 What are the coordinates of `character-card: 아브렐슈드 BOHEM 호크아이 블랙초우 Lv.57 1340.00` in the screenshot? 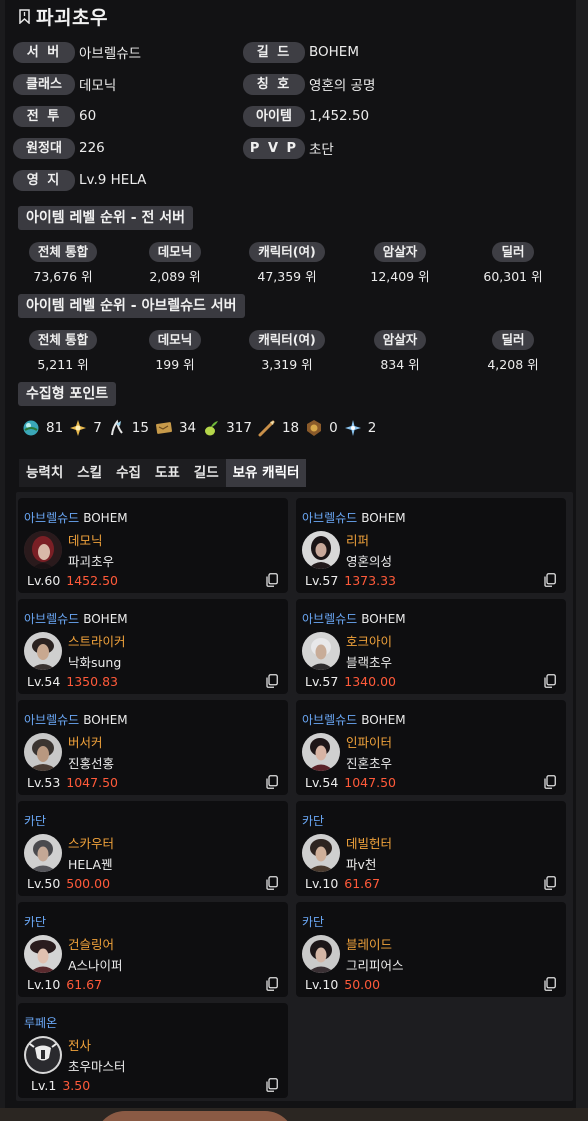 It's located at (431, 646).